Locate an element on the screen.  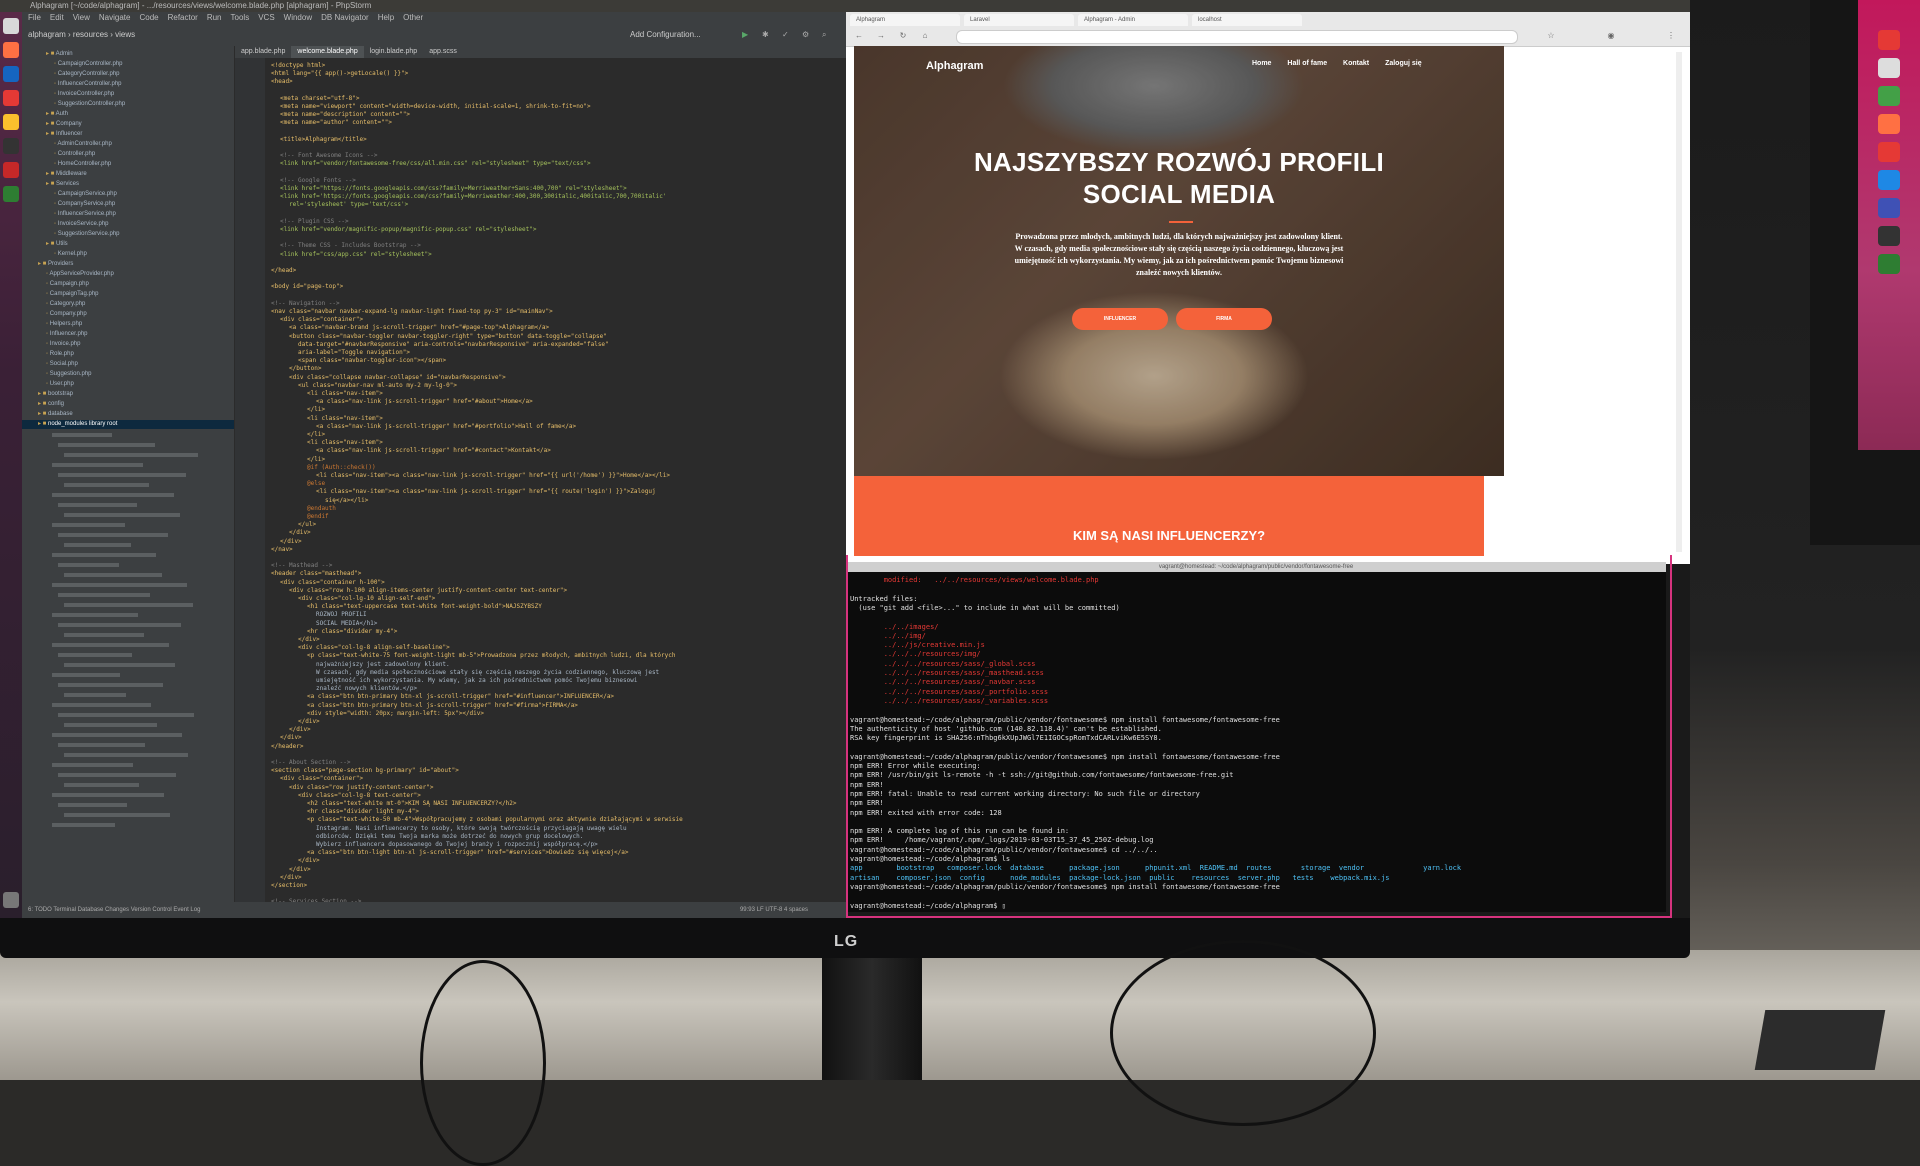
ide-menu-item: Other is located at coordinates (413, 17).